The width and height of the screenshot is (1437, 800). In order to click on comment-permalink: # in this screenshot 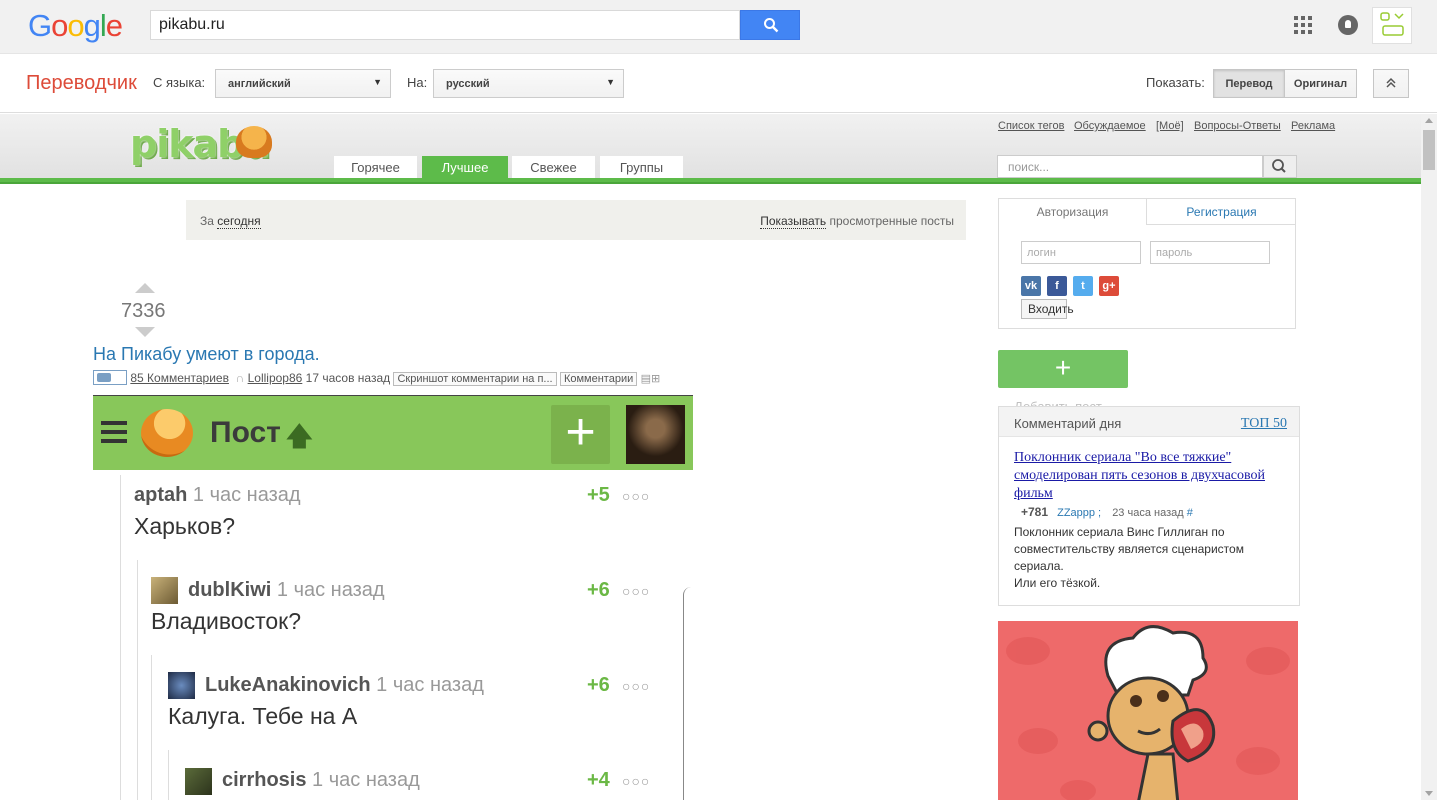, I will do `click(1190, 513)`.